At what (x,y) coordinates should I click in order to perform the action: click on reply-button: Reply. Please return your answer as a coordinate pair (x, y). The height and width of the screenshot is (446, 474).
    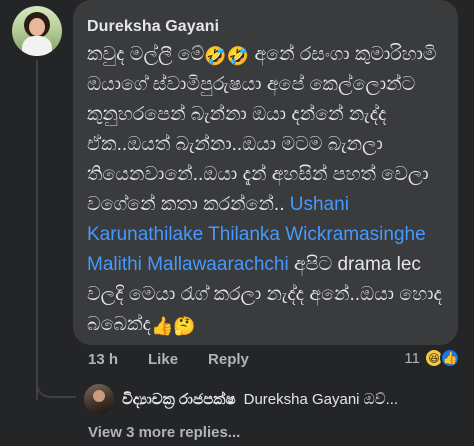
    Looking at the image, I should click on (228, 359).